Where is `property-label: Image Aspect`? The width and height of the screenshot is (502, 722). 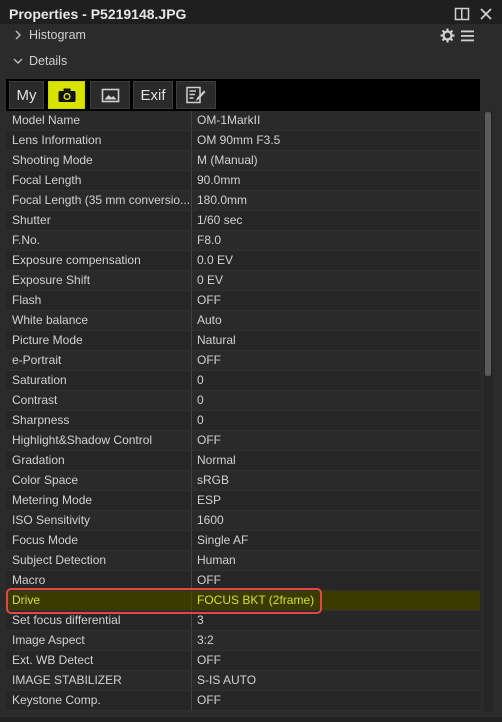 property-label: Image Aspect is located at coordinates (99, 640).